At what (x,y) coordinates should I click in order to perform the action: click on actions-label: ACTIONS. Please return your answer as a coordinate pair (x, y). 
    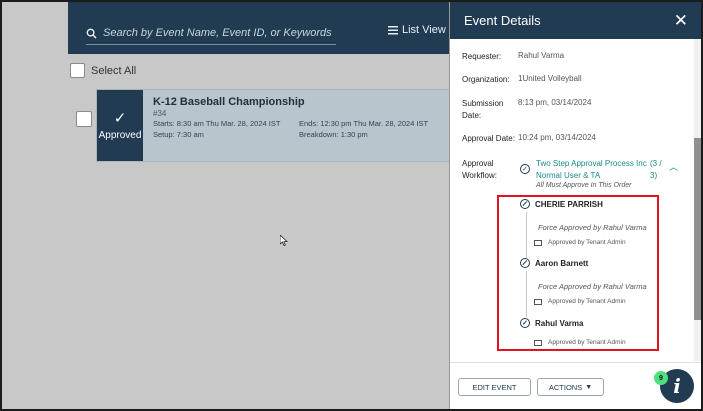
    Looking at the image, I should click on (565, 387).